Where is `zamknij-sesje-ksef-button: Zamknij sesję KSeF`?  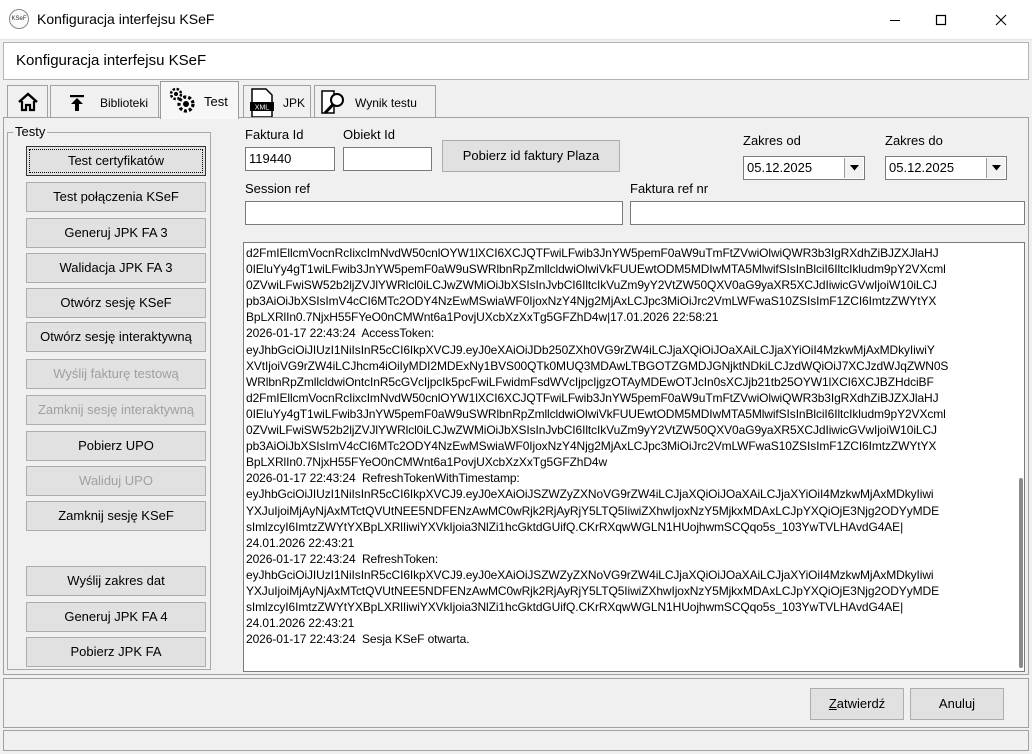
zamknij-sesje-ksef-button: Zamknij sesję KSeF is located at coordinates (116, 516).